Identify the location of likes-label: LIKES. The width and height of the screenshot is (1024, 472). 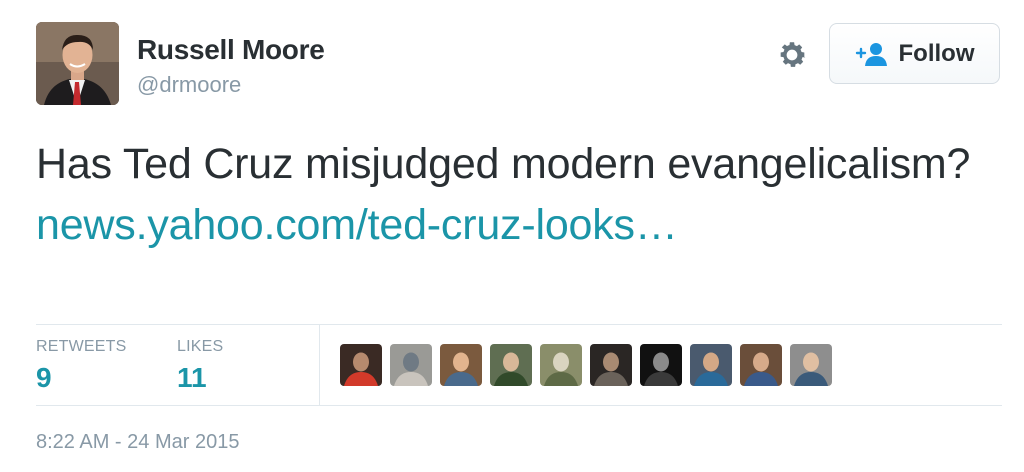
(200, 346).